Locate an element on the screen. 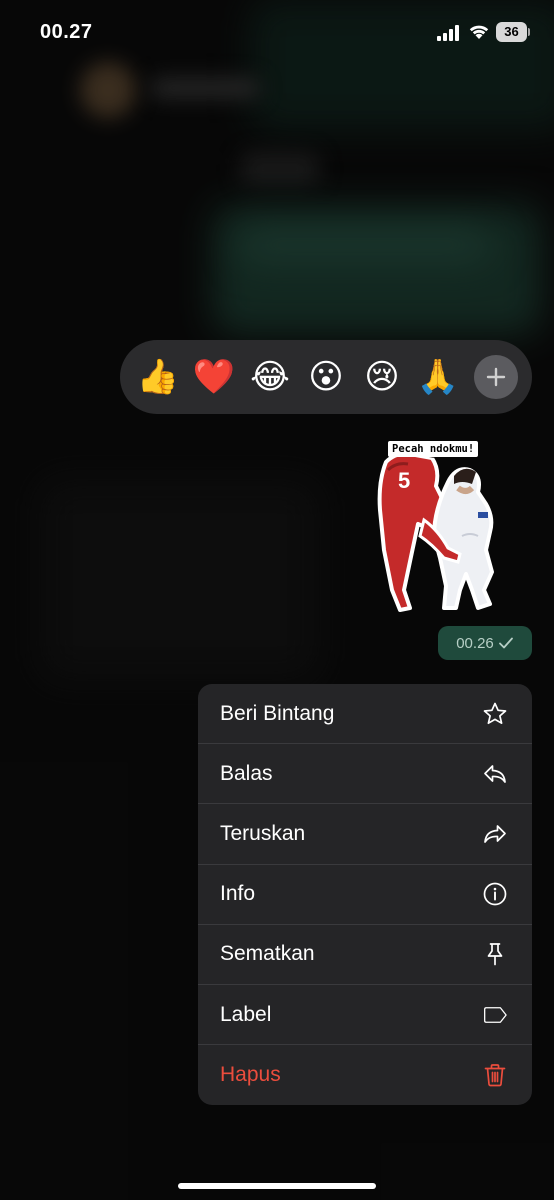  jersey-number: 5 is located at coordinates (404, 480).